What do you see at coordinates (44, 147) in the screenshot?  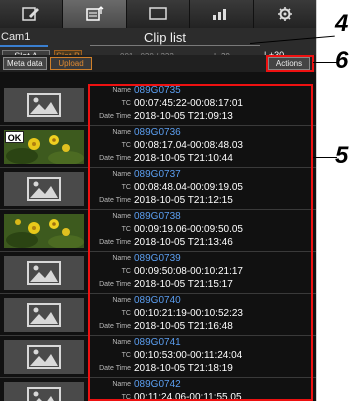 I see `clip-thumbnail: OK` at bounding box center [44, 147].